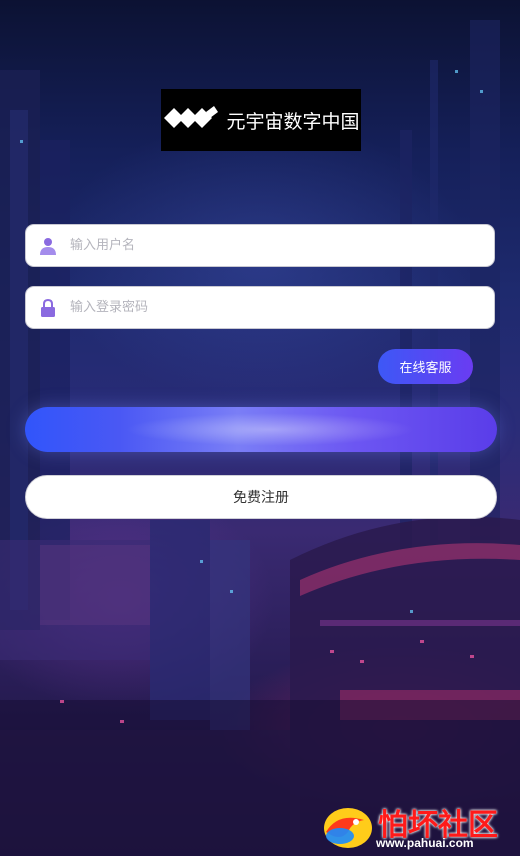 This screenshot has height=856, width=520. Describe the element at coordinates (425, 366) in the screenshot. I see `online-service-button: 在线客服` at that location.